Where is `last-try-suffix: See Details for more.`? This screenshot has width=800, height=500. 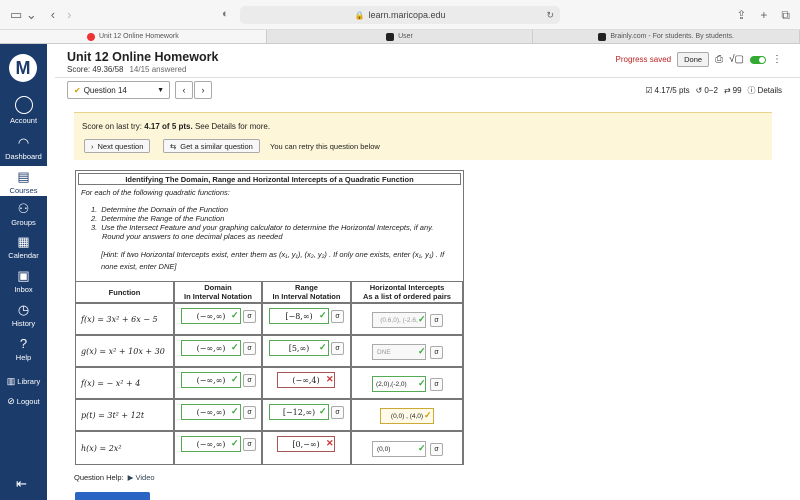 last-try-suffix: See Details for more. is located at coordinates (231, 126).